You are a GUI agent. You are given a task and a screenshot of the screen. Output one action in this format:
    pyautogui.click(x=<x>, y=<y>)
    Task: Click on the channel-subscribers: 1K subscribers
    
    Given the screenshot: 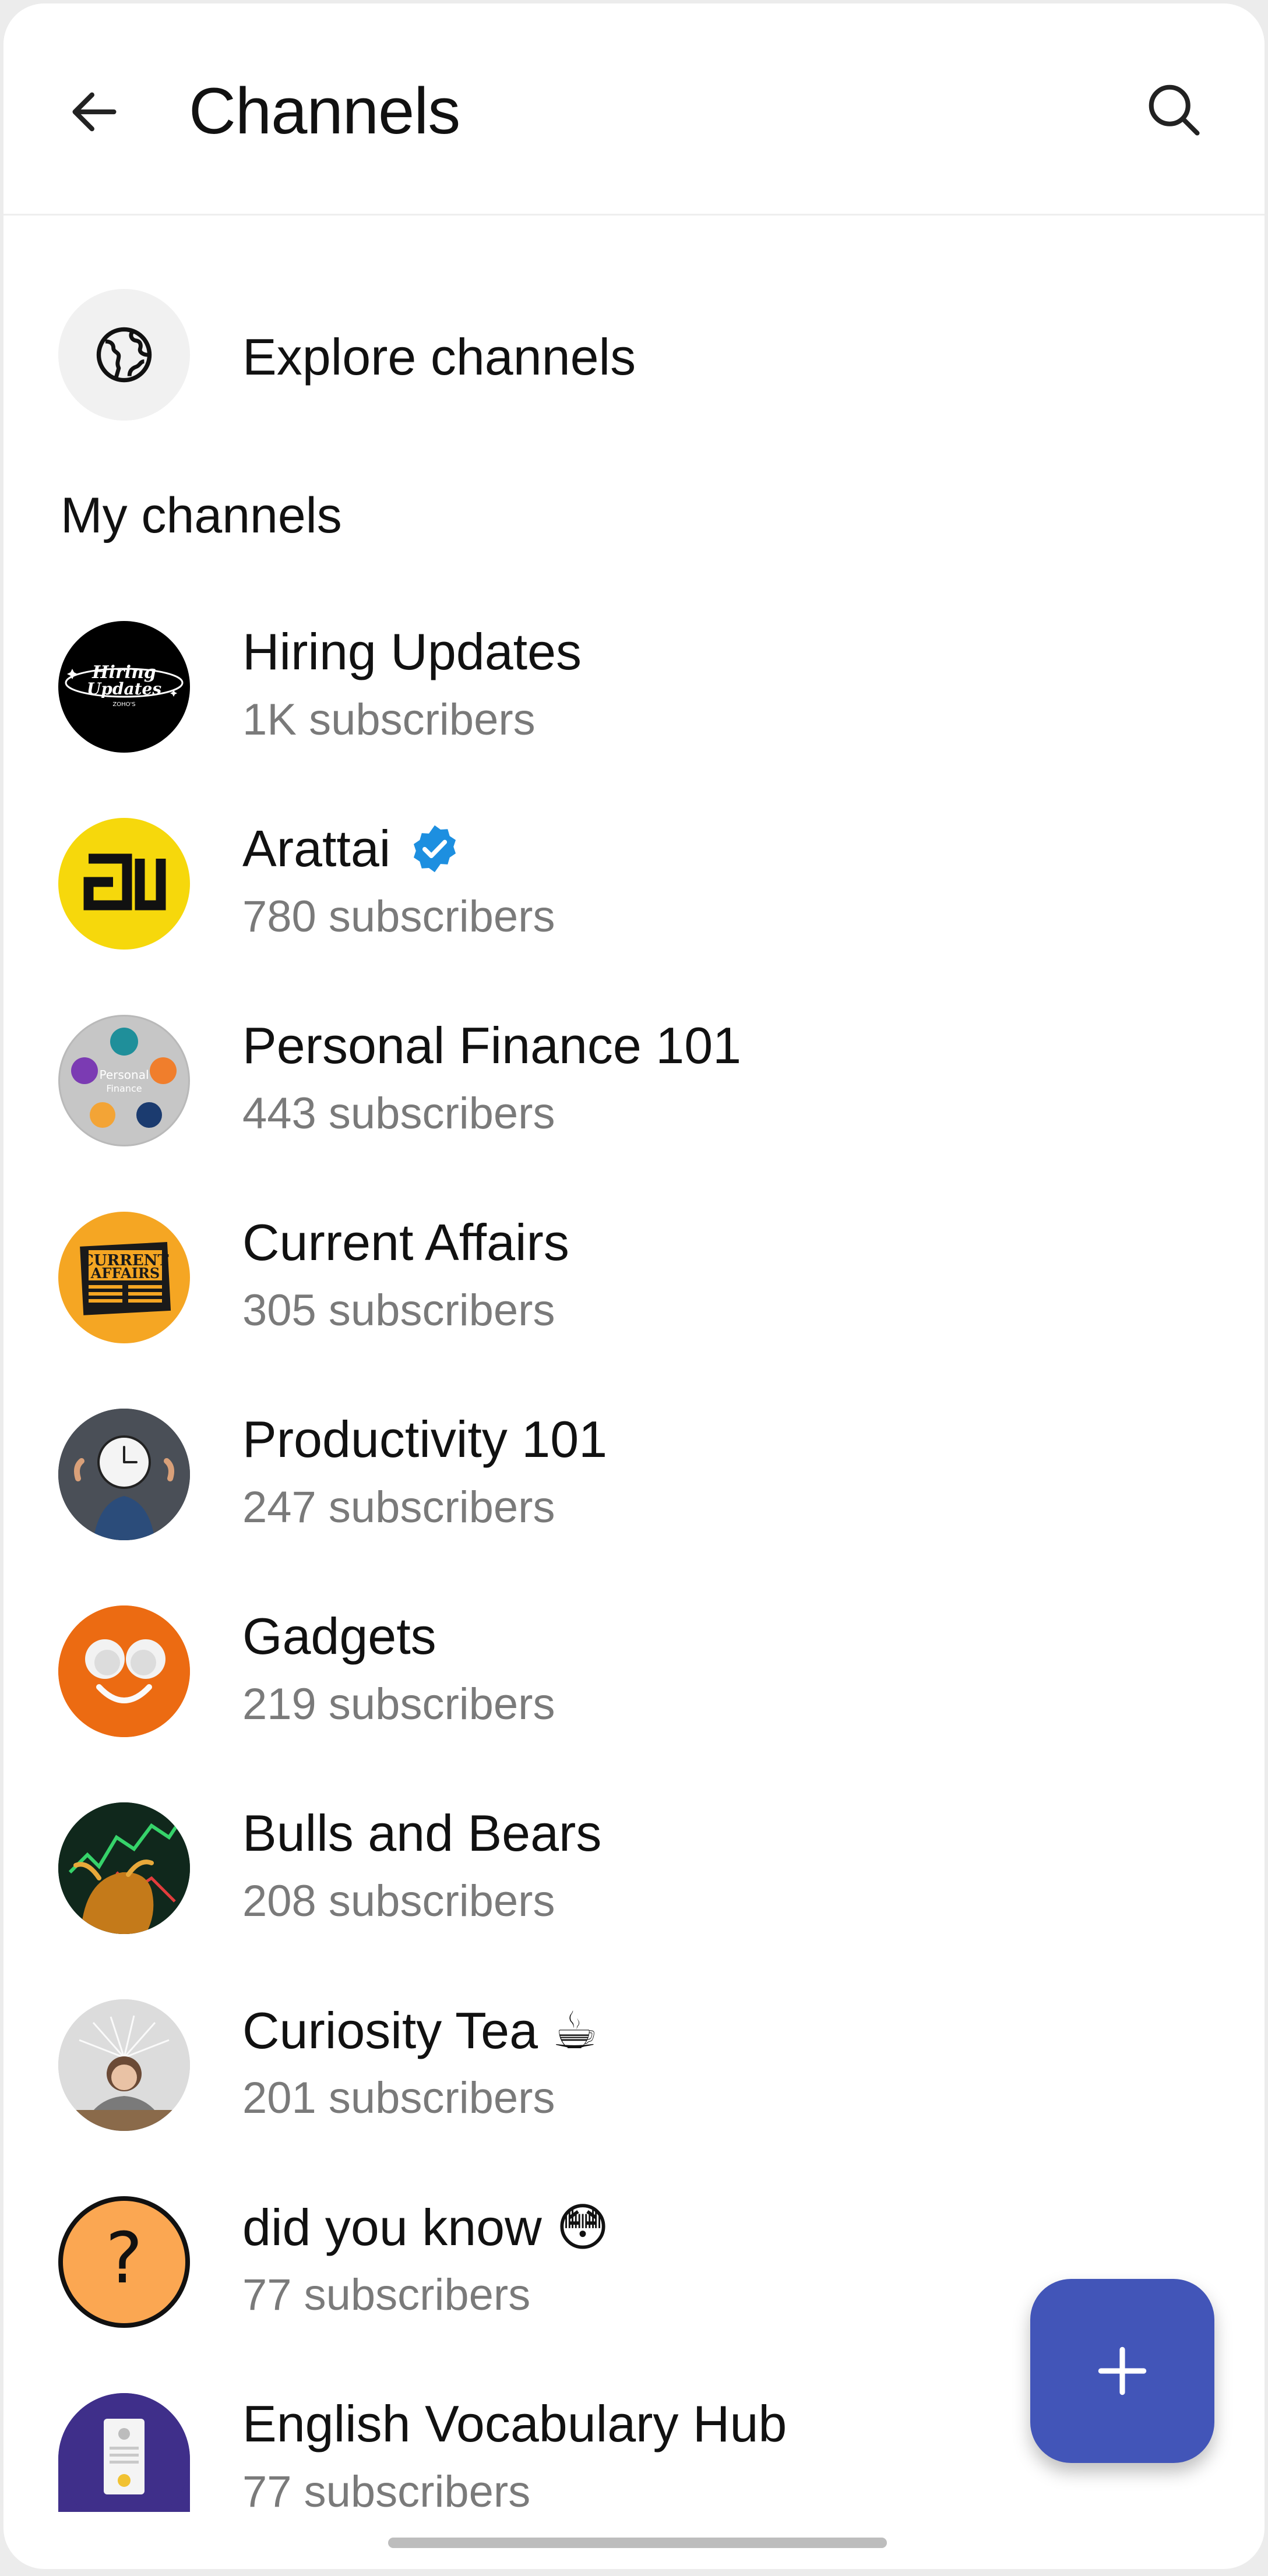 What is the action you would take?
    pyautogui.click(x=389, y=720)
    